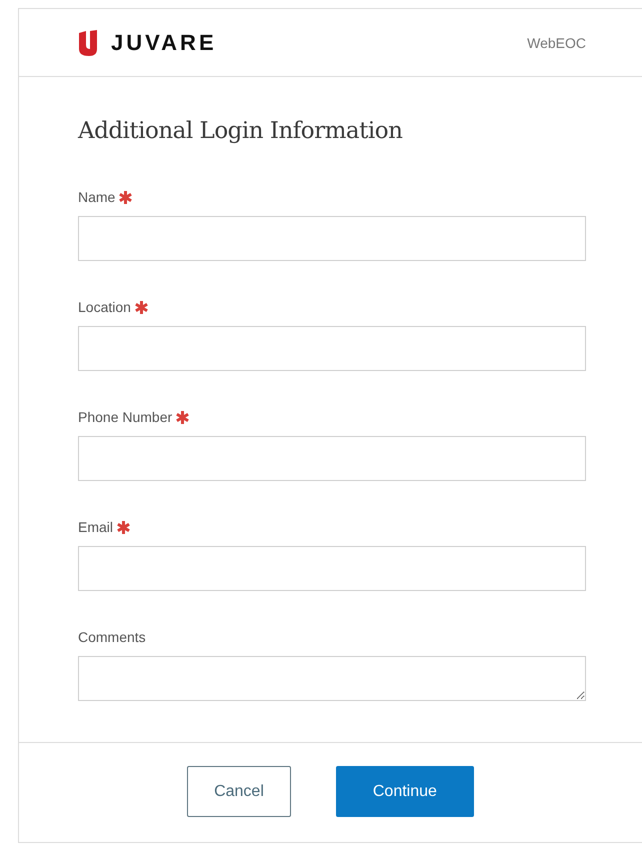 The height and width of the screenshot is (847, 642). Describe the element at coordinates (332, 678) in the screenshot. I see `comments-field` at that location.